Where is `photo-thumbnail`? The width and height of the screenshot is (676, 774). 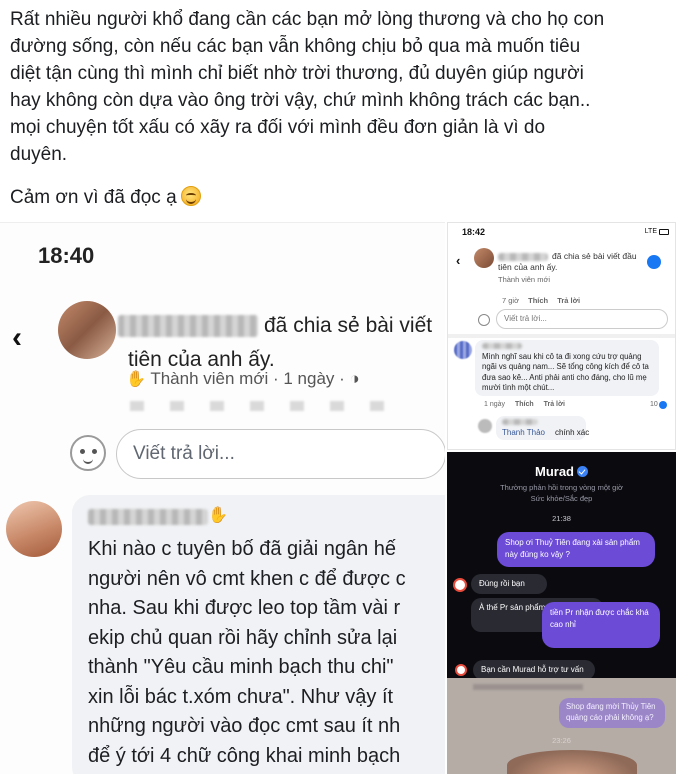 photo-thumbnail is located at coordinates (572, 762).